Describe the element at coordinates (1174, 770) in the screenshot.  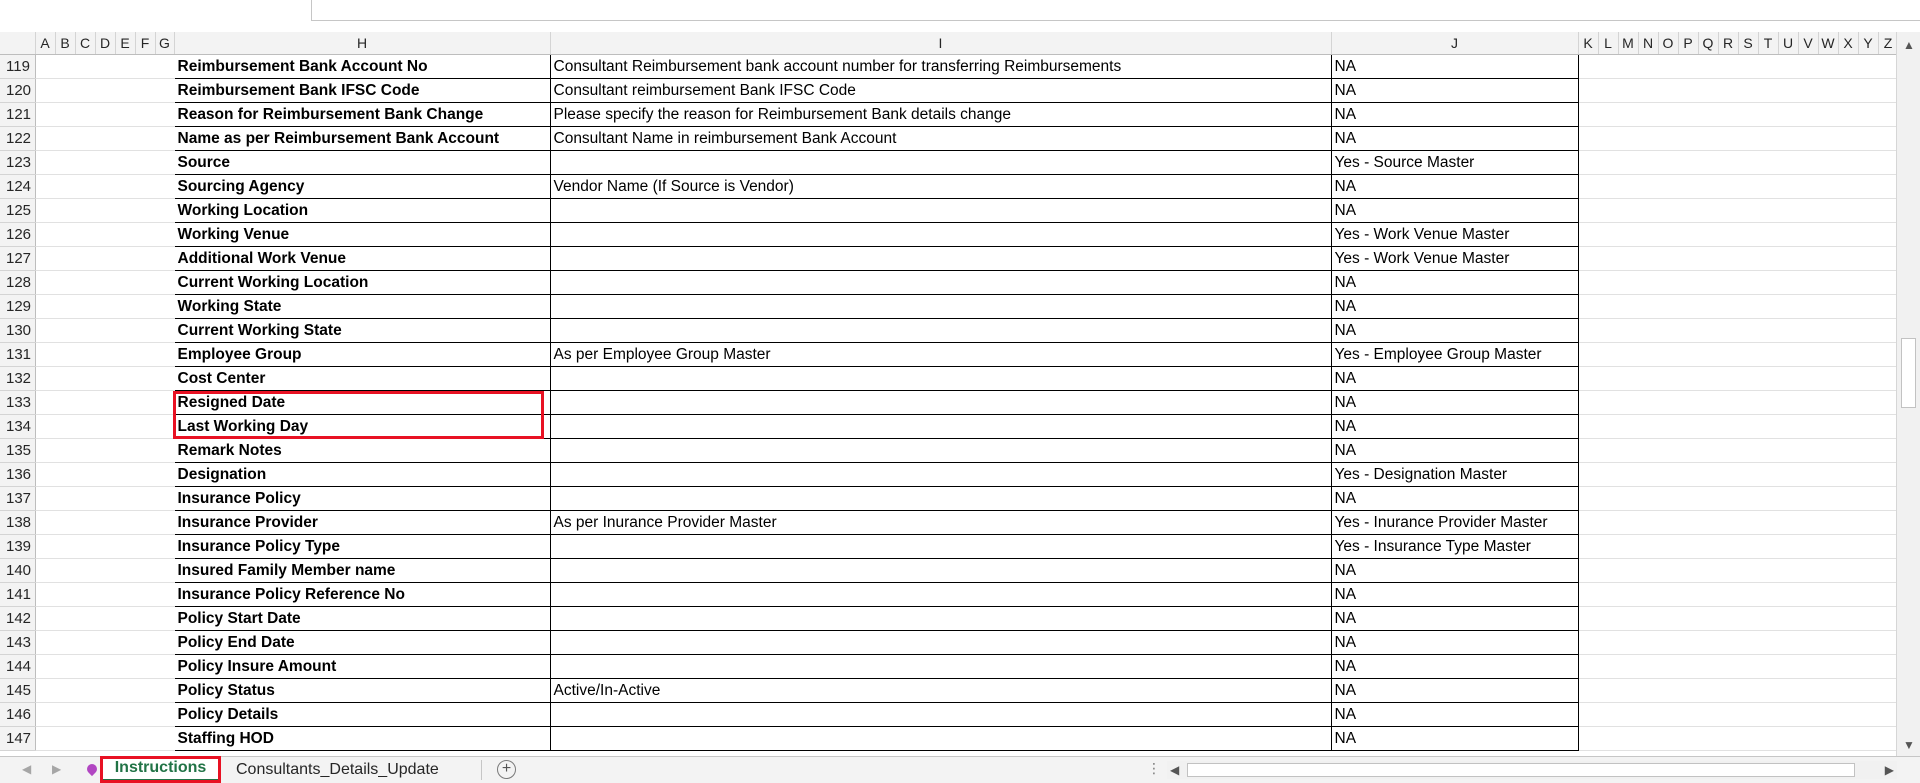
I see `scroll-left-arrow-icon: ◀` at that location.